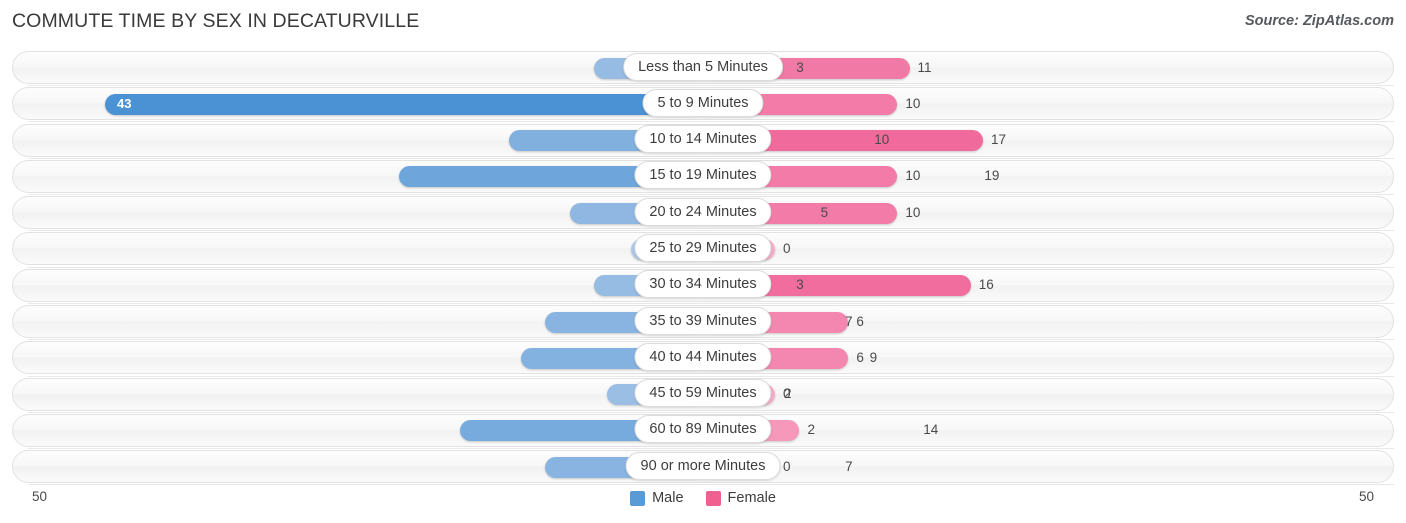 The height and width of the screenshot is (523, 1406). Describe the element at coordinates (986, 285) in the screenshot. I see `value-label-female: 16` at that location.